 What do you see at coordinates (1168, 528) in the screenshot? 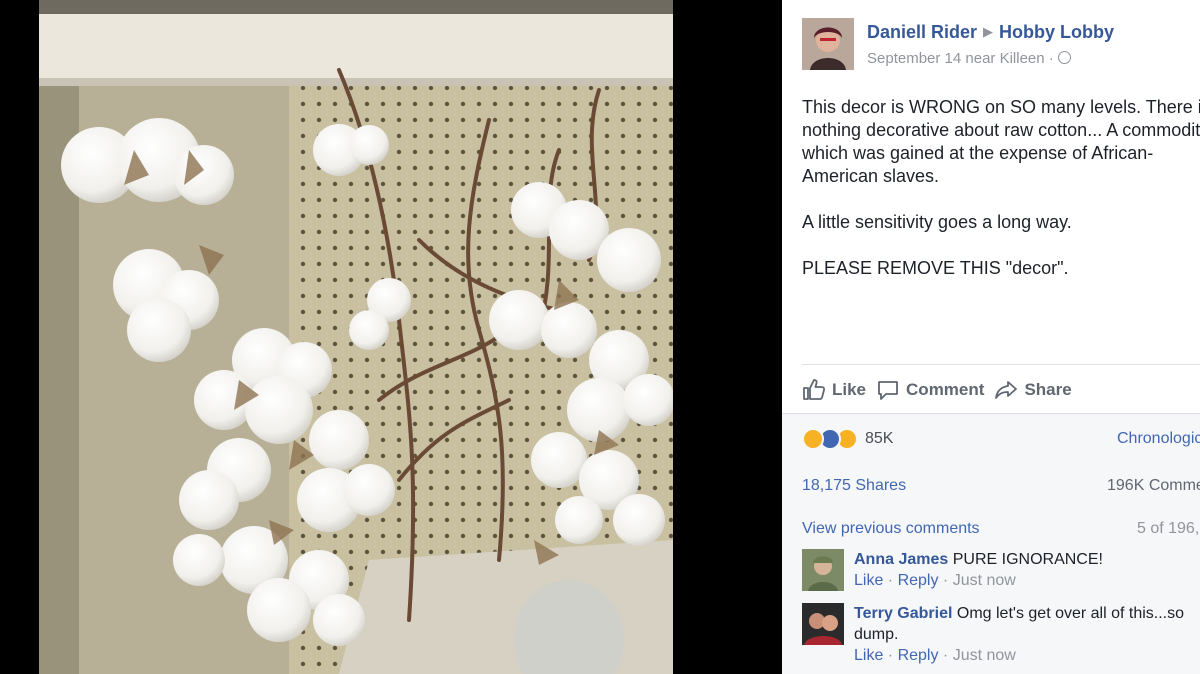
I see `comments-page-count: 5 of 196,` at bounding box center [1168, 528].